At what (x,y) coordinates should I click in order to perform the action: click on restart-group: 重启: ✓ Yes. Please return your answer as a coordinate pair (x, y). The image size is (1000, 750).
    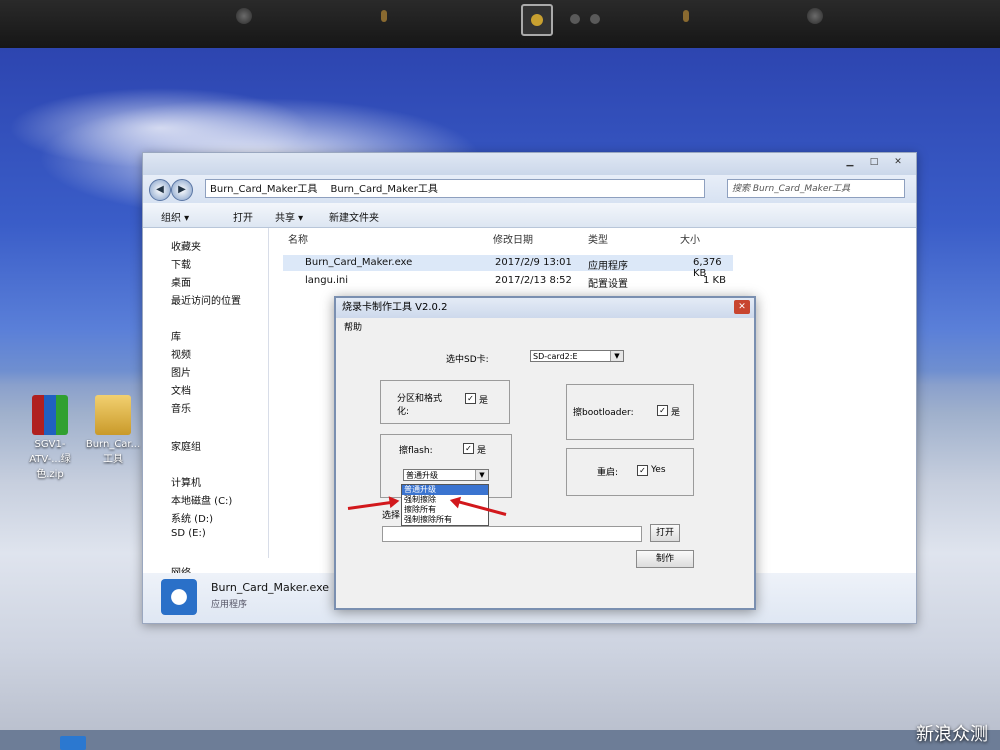
    Looking at the image, I should click on (630, 472).